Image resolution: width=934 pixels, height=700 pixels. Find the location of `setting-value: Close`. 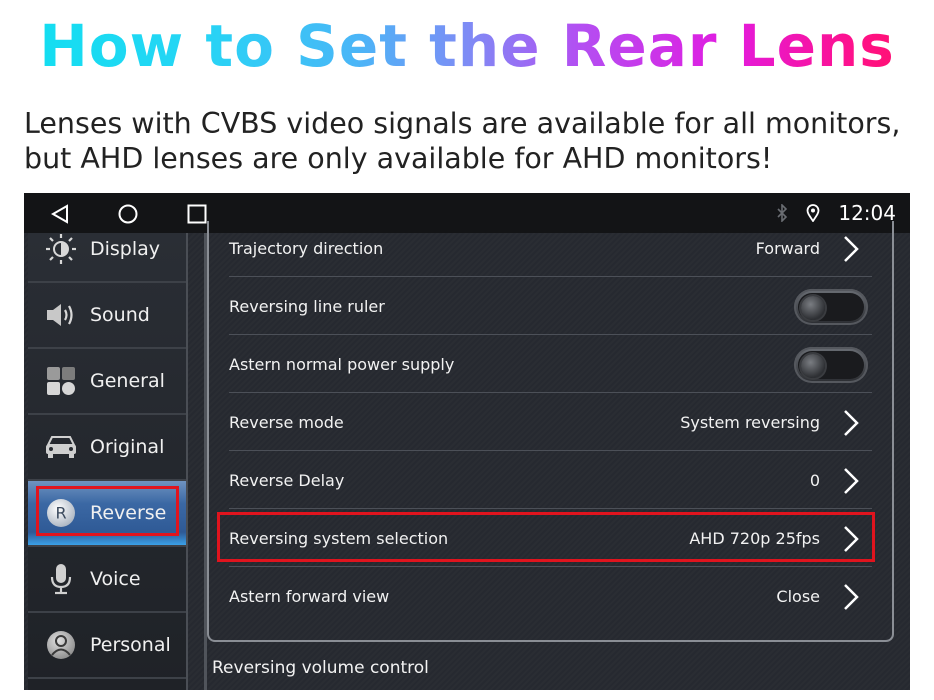

setting-value: Close is located at coordinates (798, 596).